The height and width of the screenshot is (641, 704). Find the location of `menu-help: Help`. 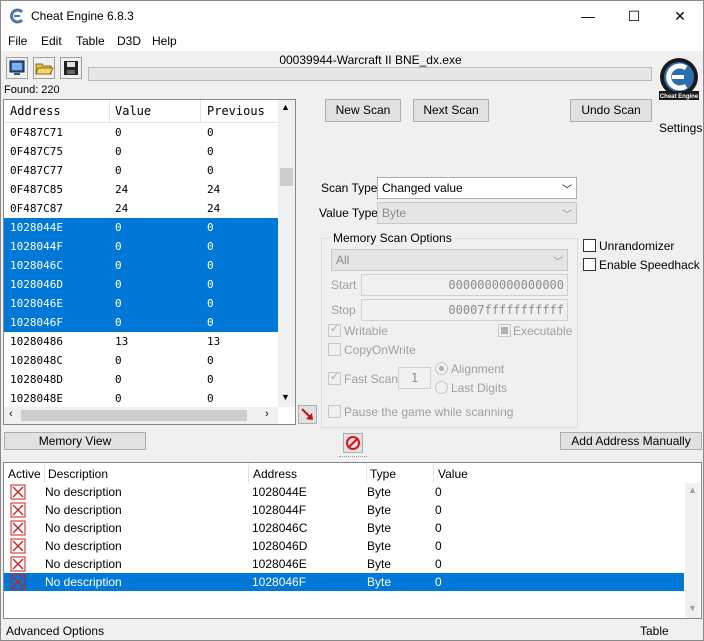

menu-help: Help is located at coordinates (164, 41).